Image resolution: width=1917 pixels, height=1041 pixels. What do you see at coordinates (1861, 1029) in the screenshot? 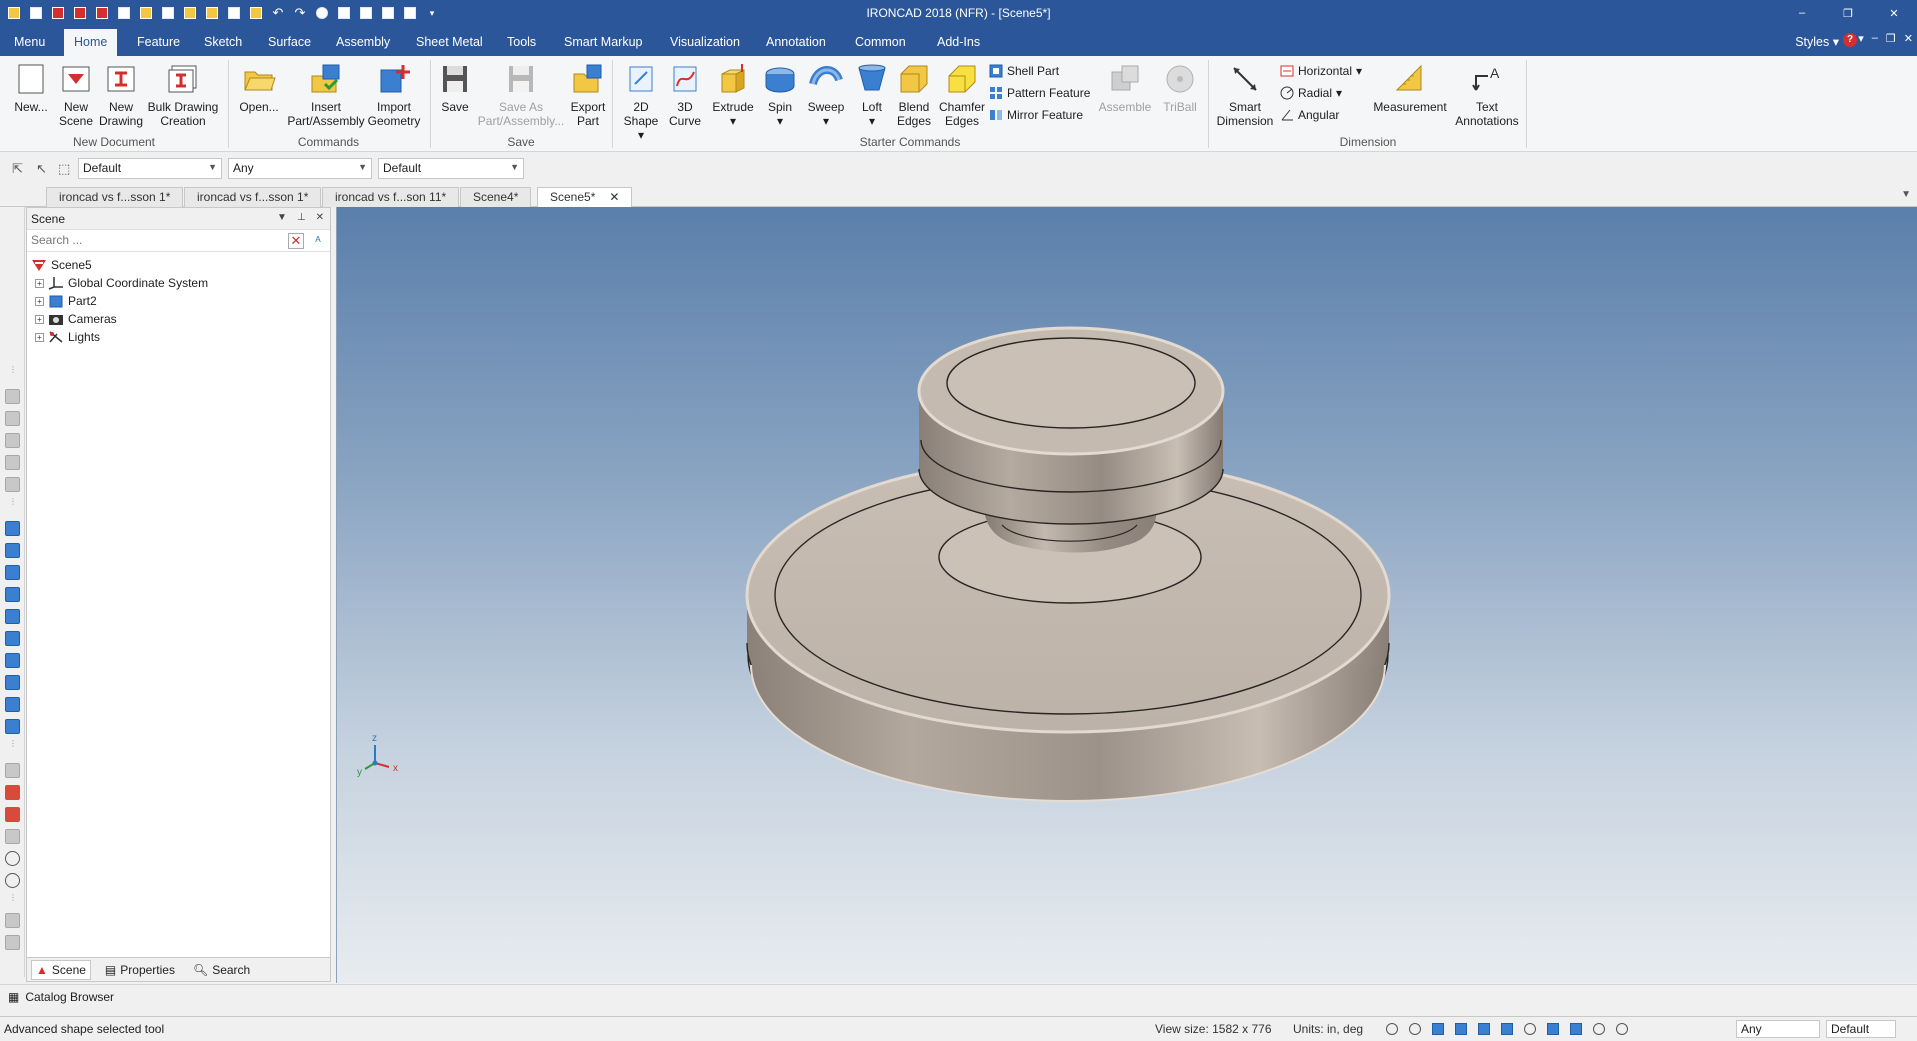
I see `status-style-combo: Default` at bounding box center [1861, 1029].